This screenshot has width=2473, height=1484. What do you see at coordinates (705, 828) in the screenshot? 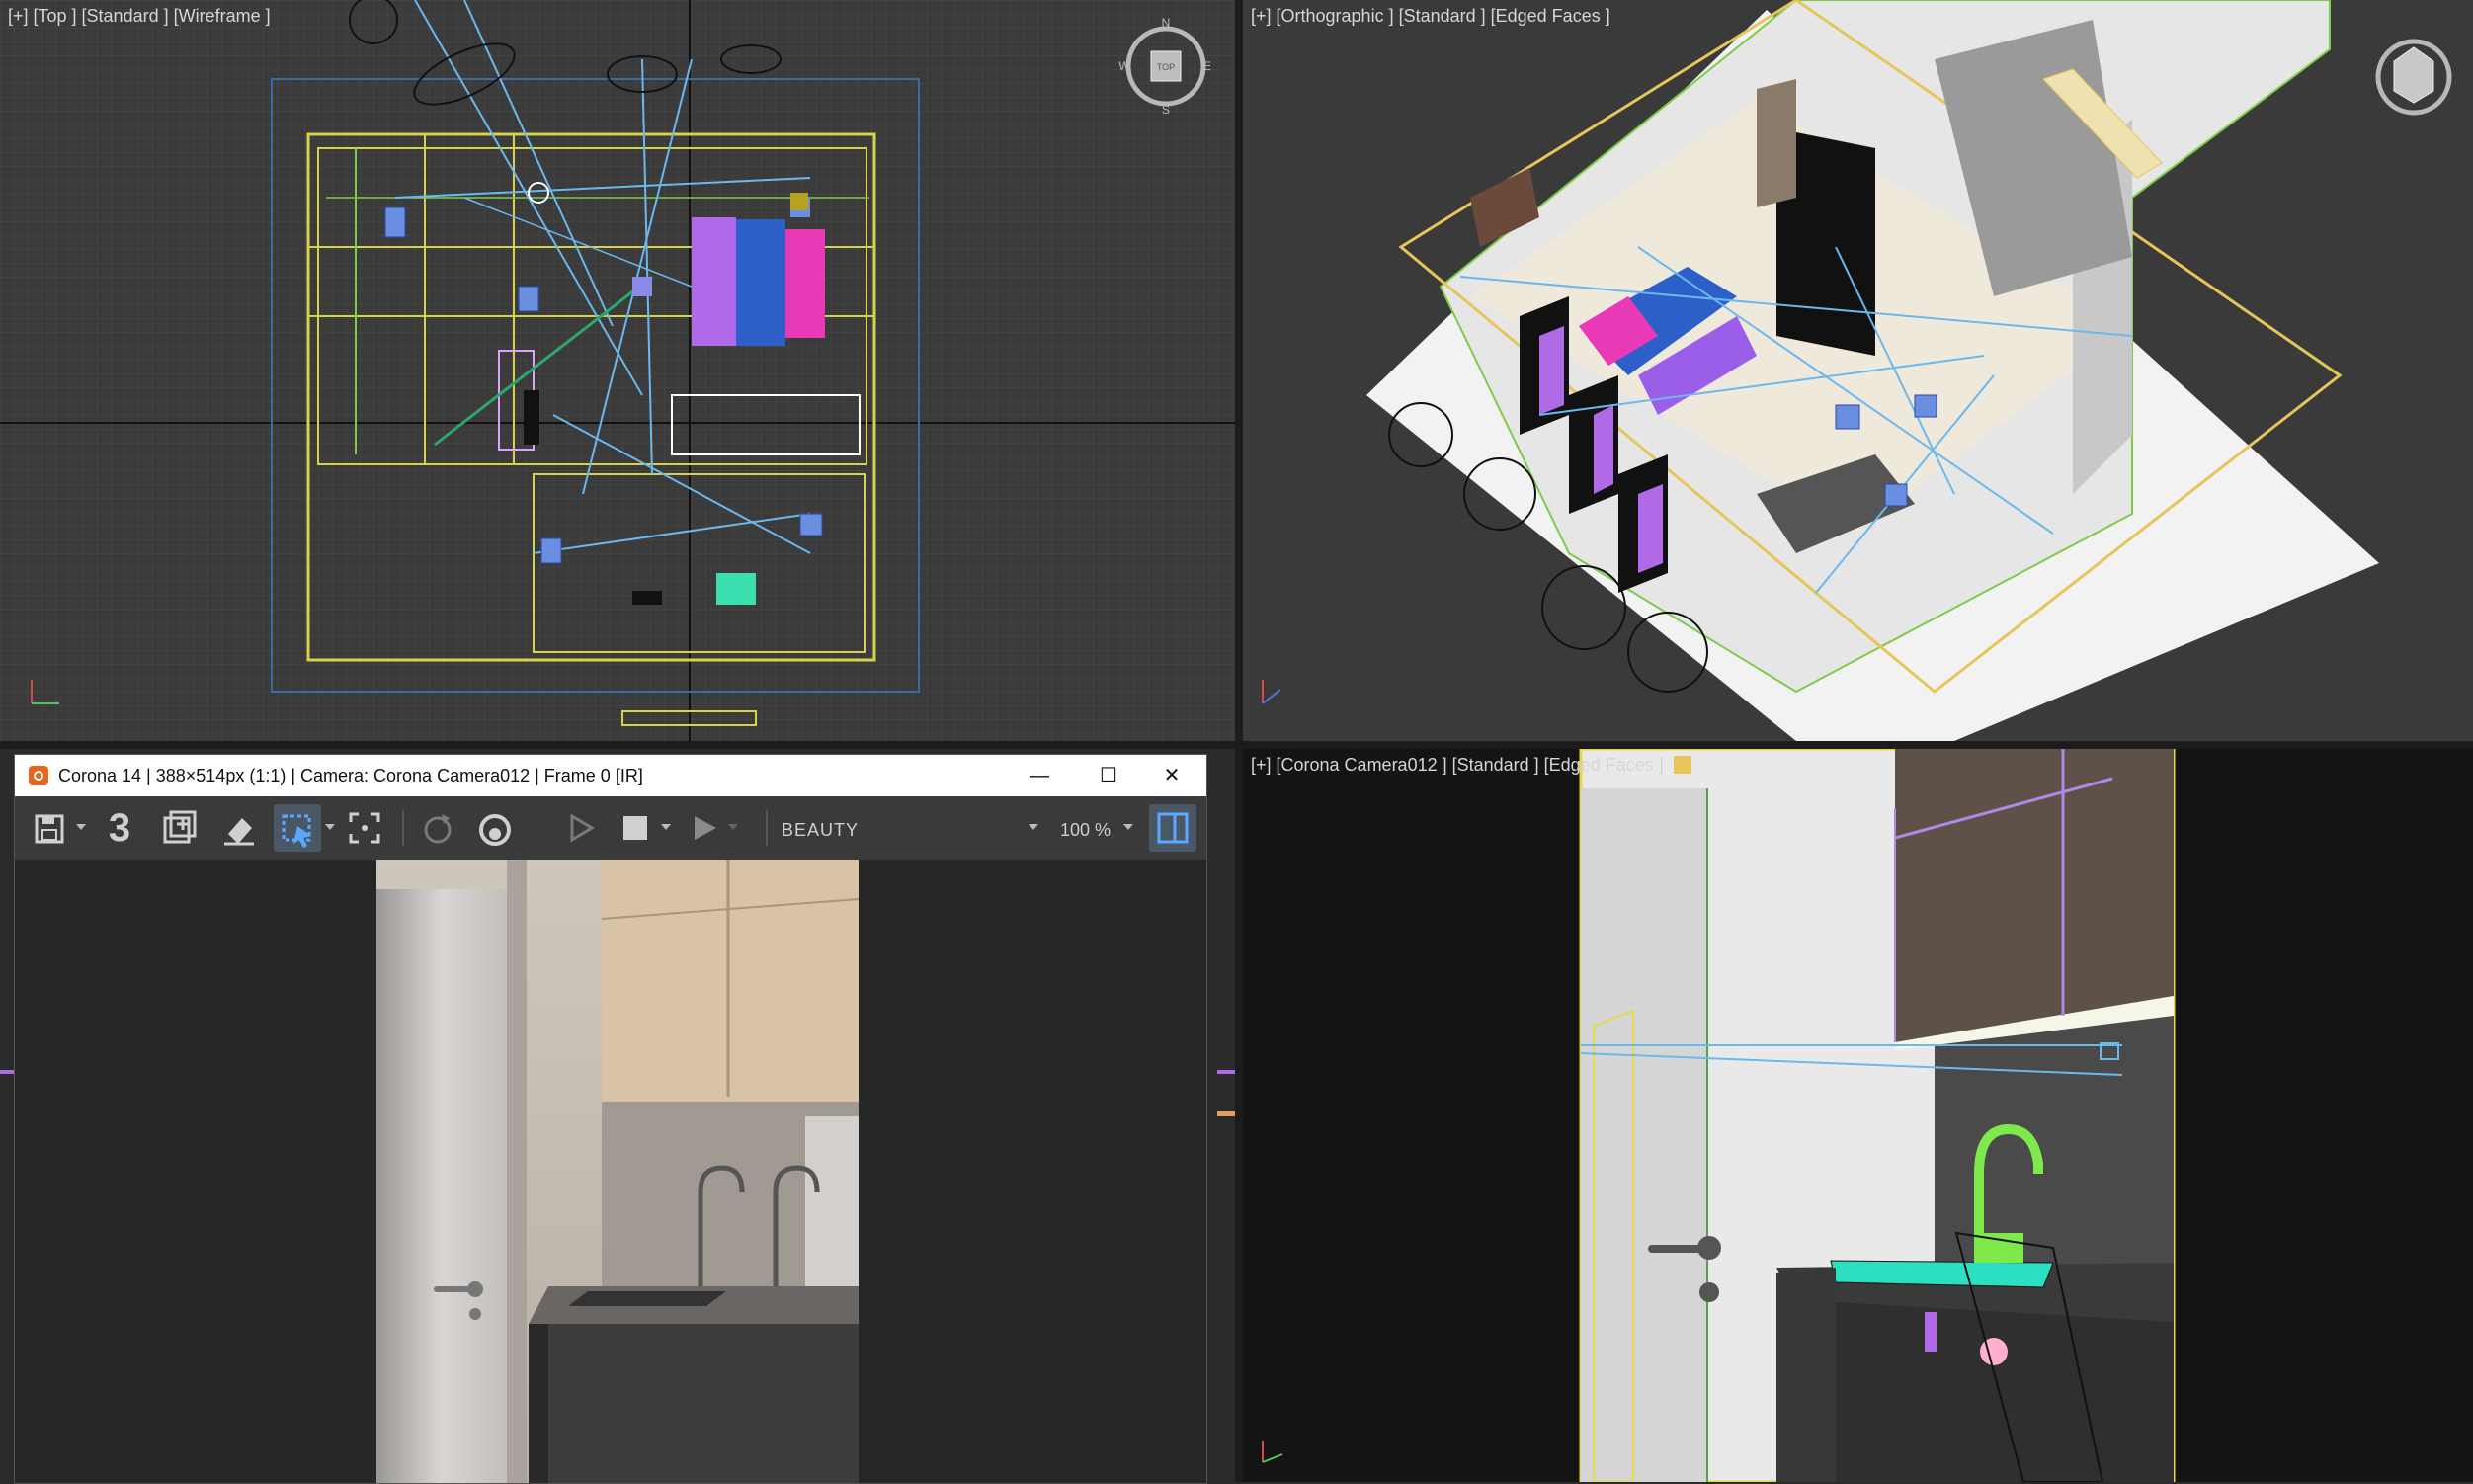
I see `render-icon` at bounding box center [705, 828].